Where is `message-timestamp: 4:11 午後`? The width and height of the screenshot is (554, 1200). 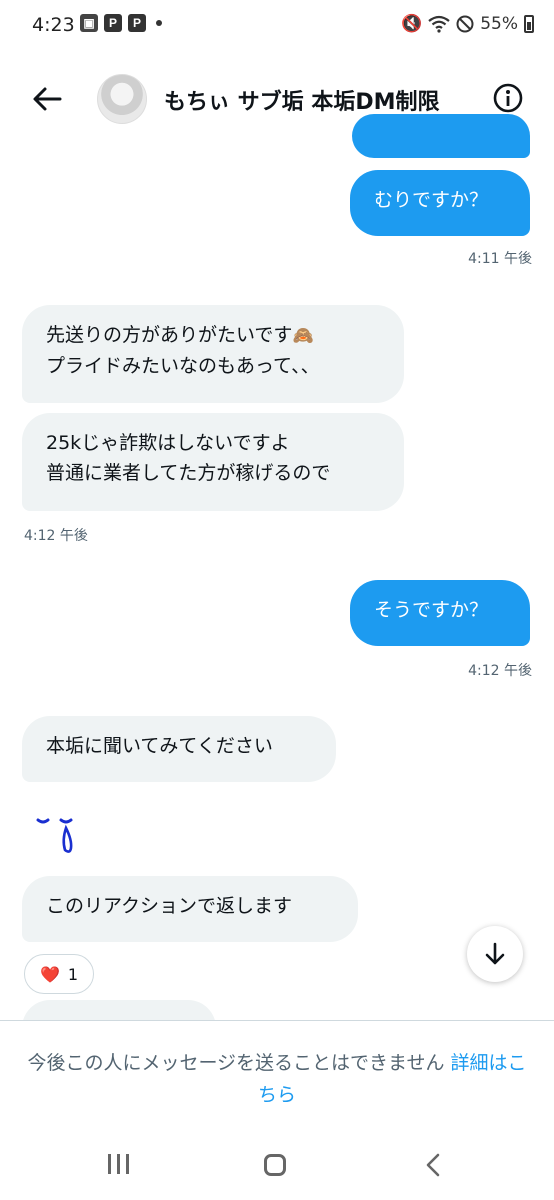
message-timestamp: 4:11 午後 is located at coordinates (500, 259).